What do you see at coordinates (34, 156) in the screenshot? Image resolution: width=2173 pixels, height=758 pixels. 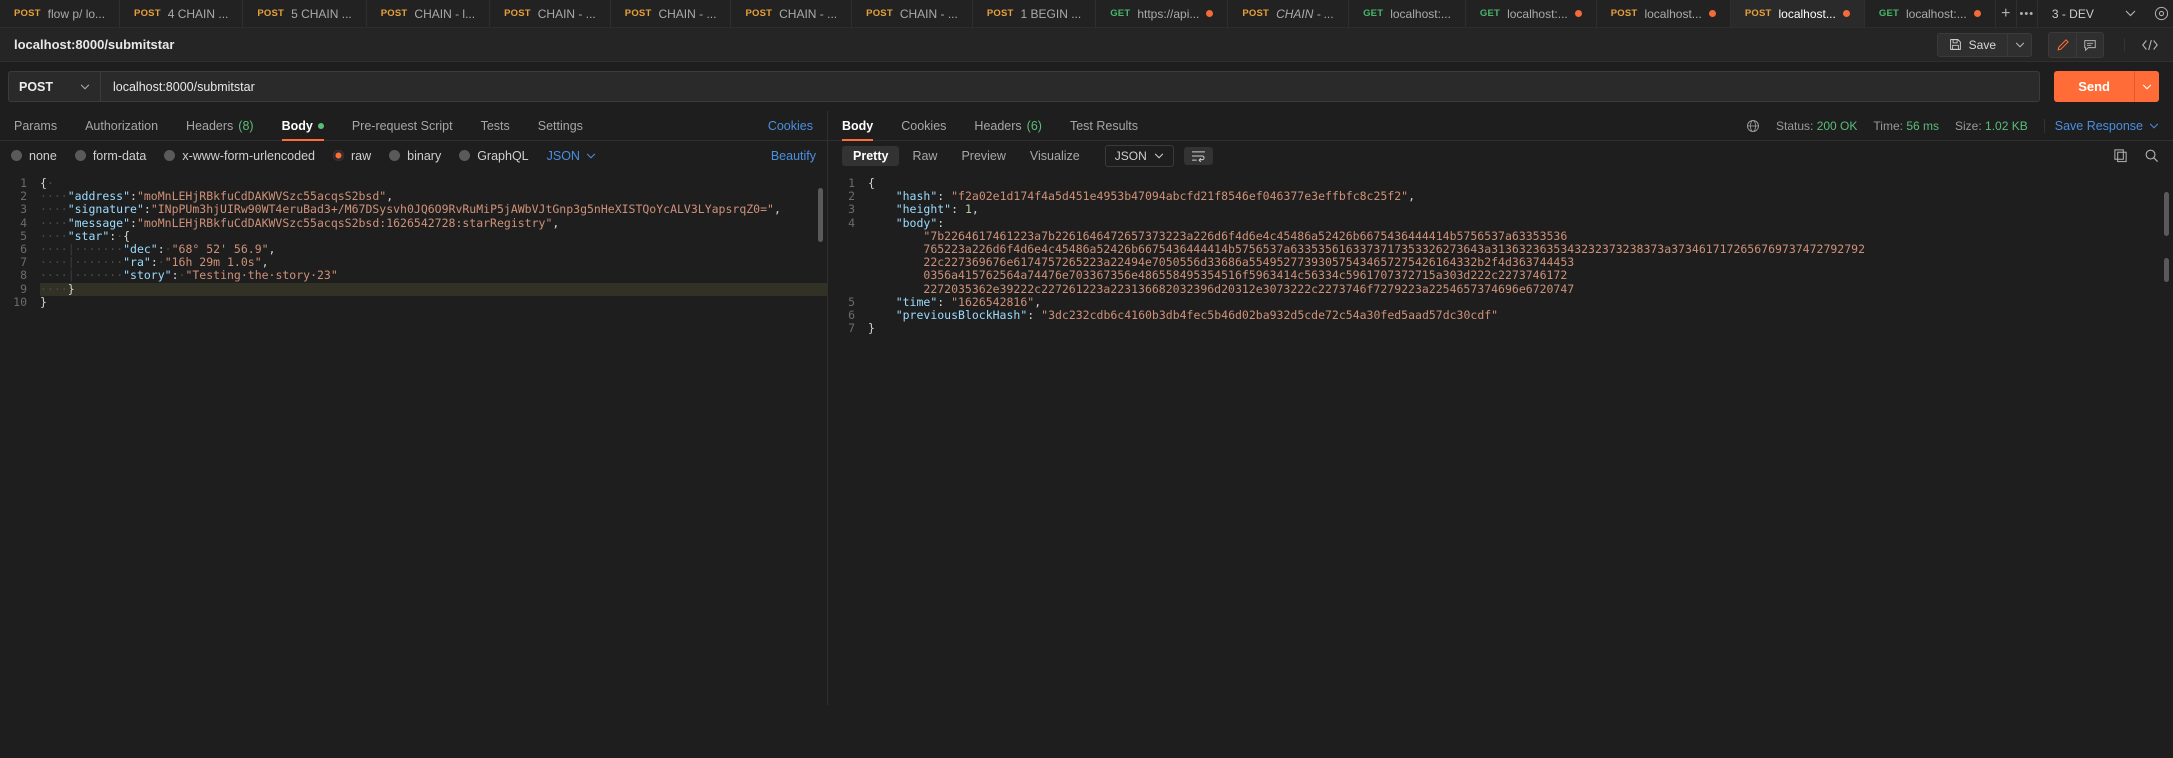 I see `body-type-none: none` at bounding box center [34, 156].